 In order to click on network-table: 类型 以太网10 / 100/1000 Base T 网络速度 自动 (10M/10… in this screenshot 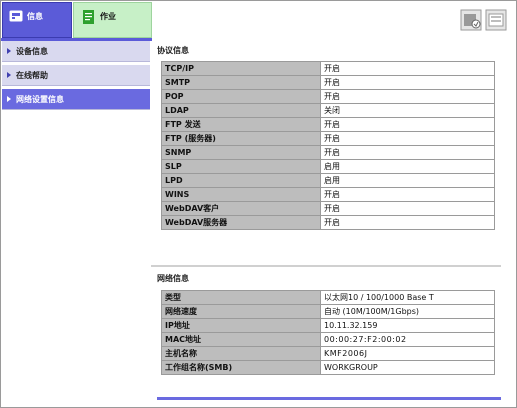, I will do `click(328, 332)`.